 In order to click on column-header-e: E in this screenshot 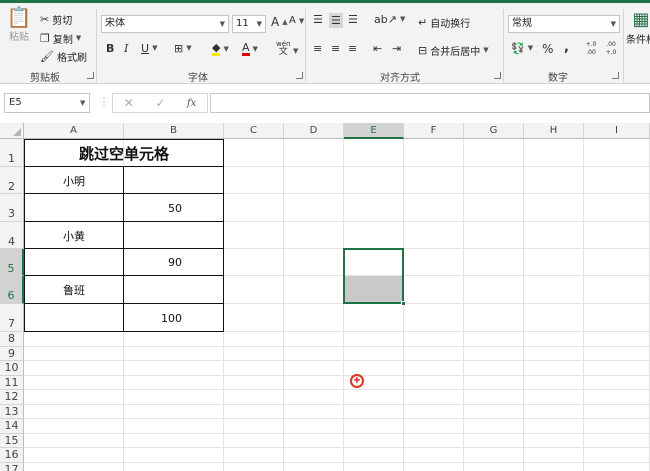, I will do `click(374, 131)`.